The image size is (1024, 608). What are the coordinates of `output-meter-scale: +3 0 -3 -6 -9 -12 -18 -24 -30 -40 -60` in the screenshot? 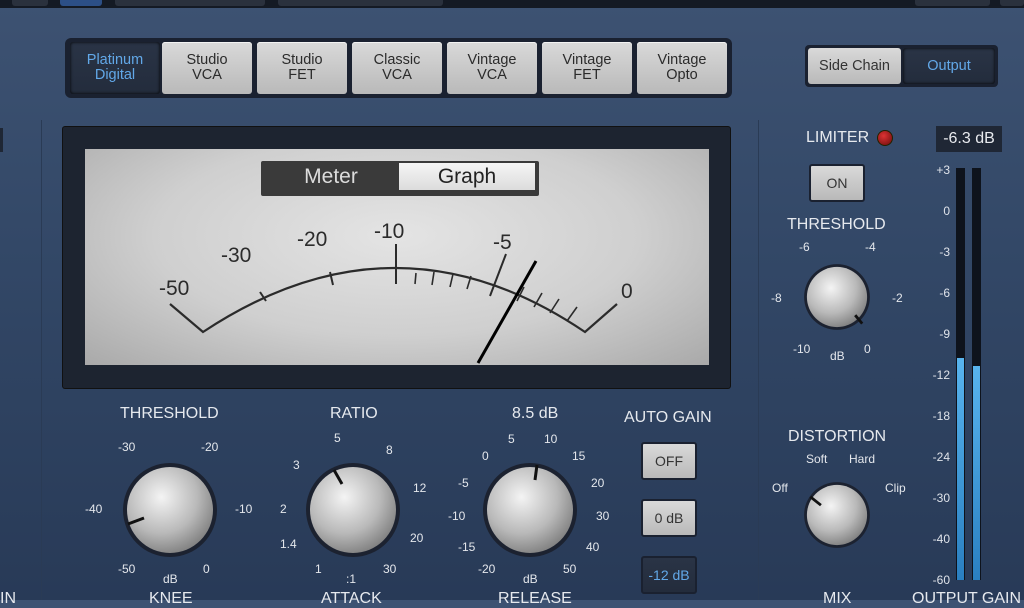 It's located at (935, 375).